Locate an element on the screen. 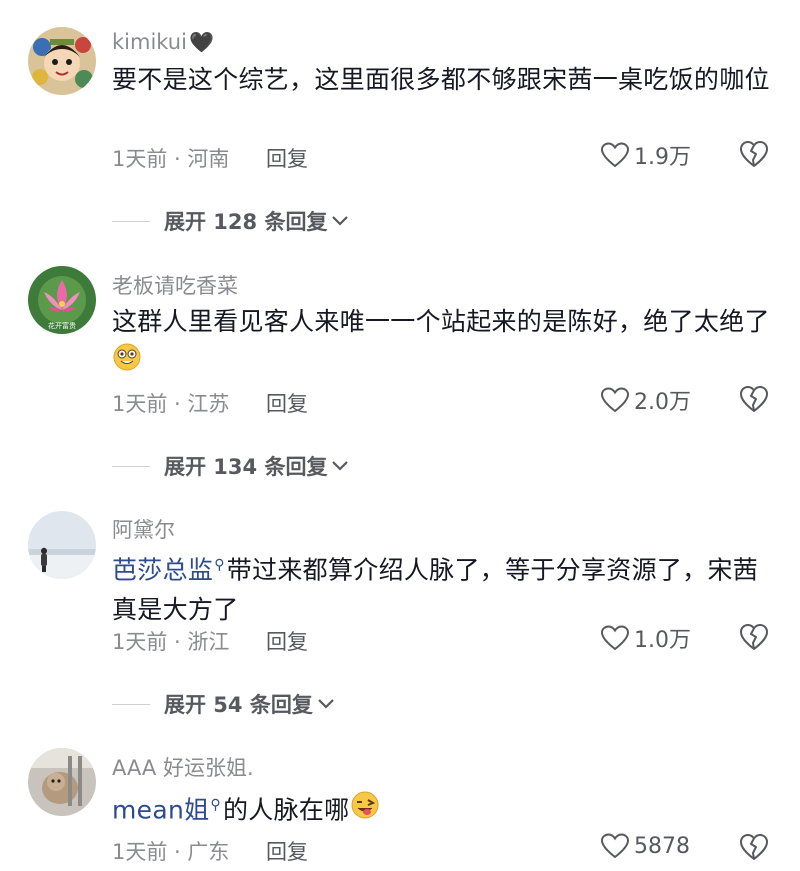 The image size is (800, 871). like-count: 1.0万 is located at coordinates (662, 640).